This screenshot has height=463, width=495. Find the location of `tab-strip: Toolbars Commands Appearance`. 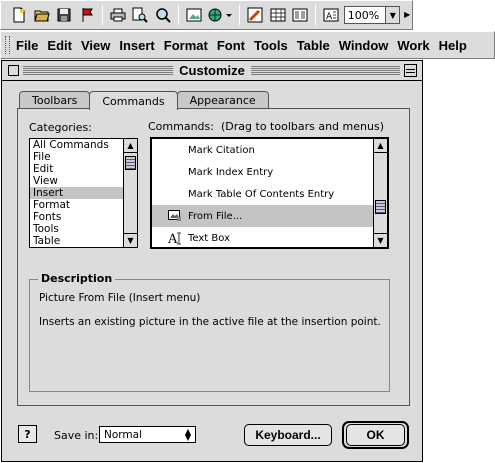

tab-strip: Toolbars Commands Appearance is located at coordinates (144, 100).